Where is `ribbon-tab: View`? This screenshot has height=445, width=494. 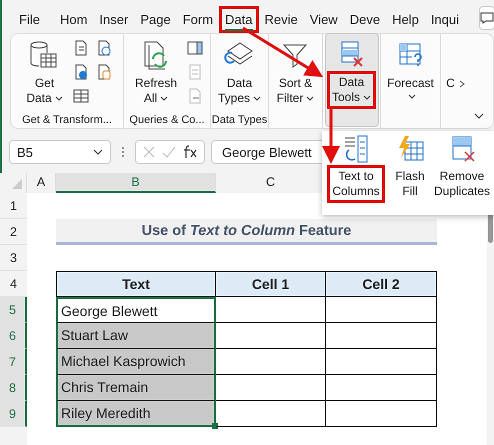
ribbon-tab: View is located at coordinates (324, 19).